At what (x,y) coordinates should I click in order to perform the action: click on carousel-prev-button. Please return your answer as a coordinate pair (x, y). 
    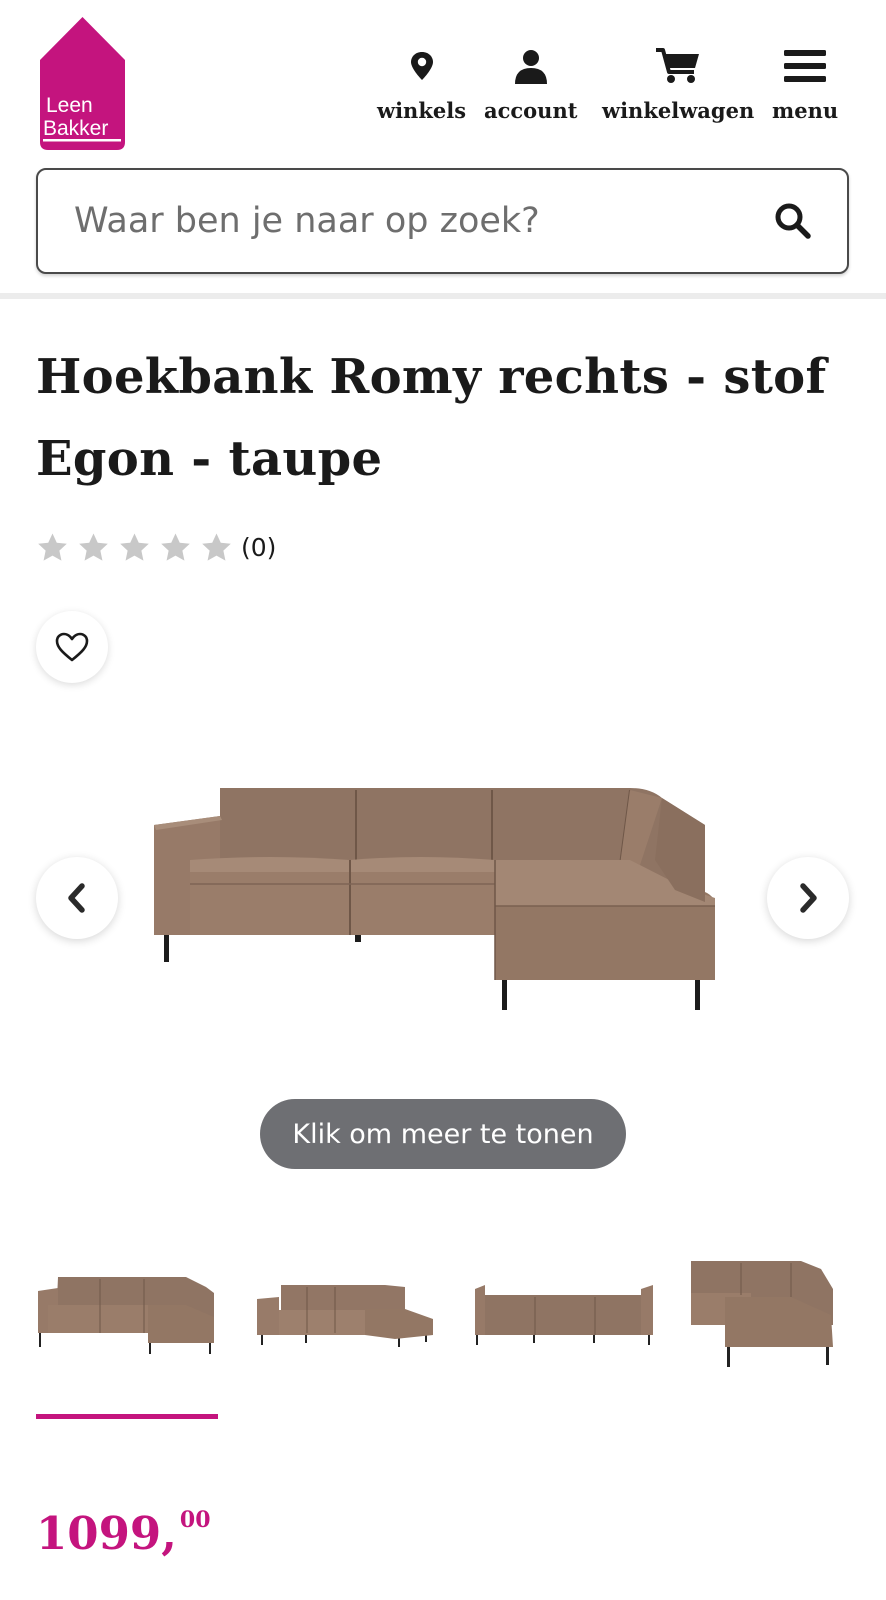
    Looking at the image, I should click on (77, 898).